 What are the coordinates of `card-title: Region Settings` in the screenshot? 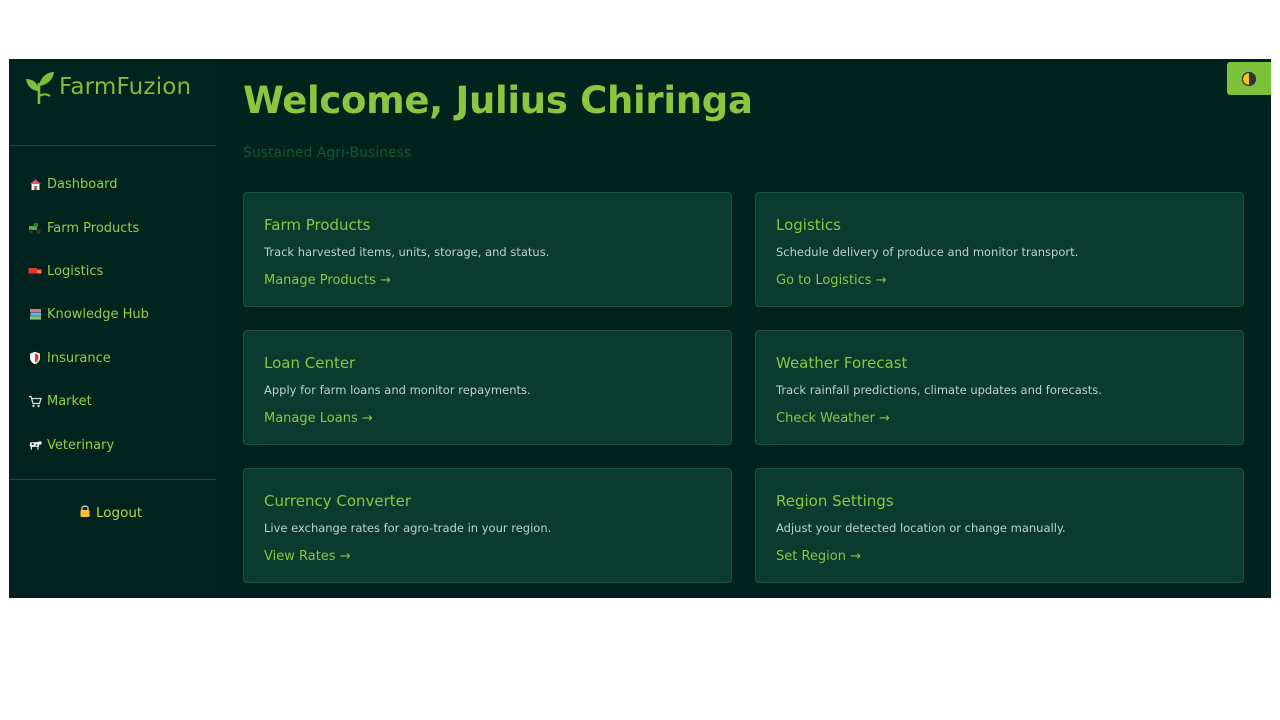 It's located at (835, 501).